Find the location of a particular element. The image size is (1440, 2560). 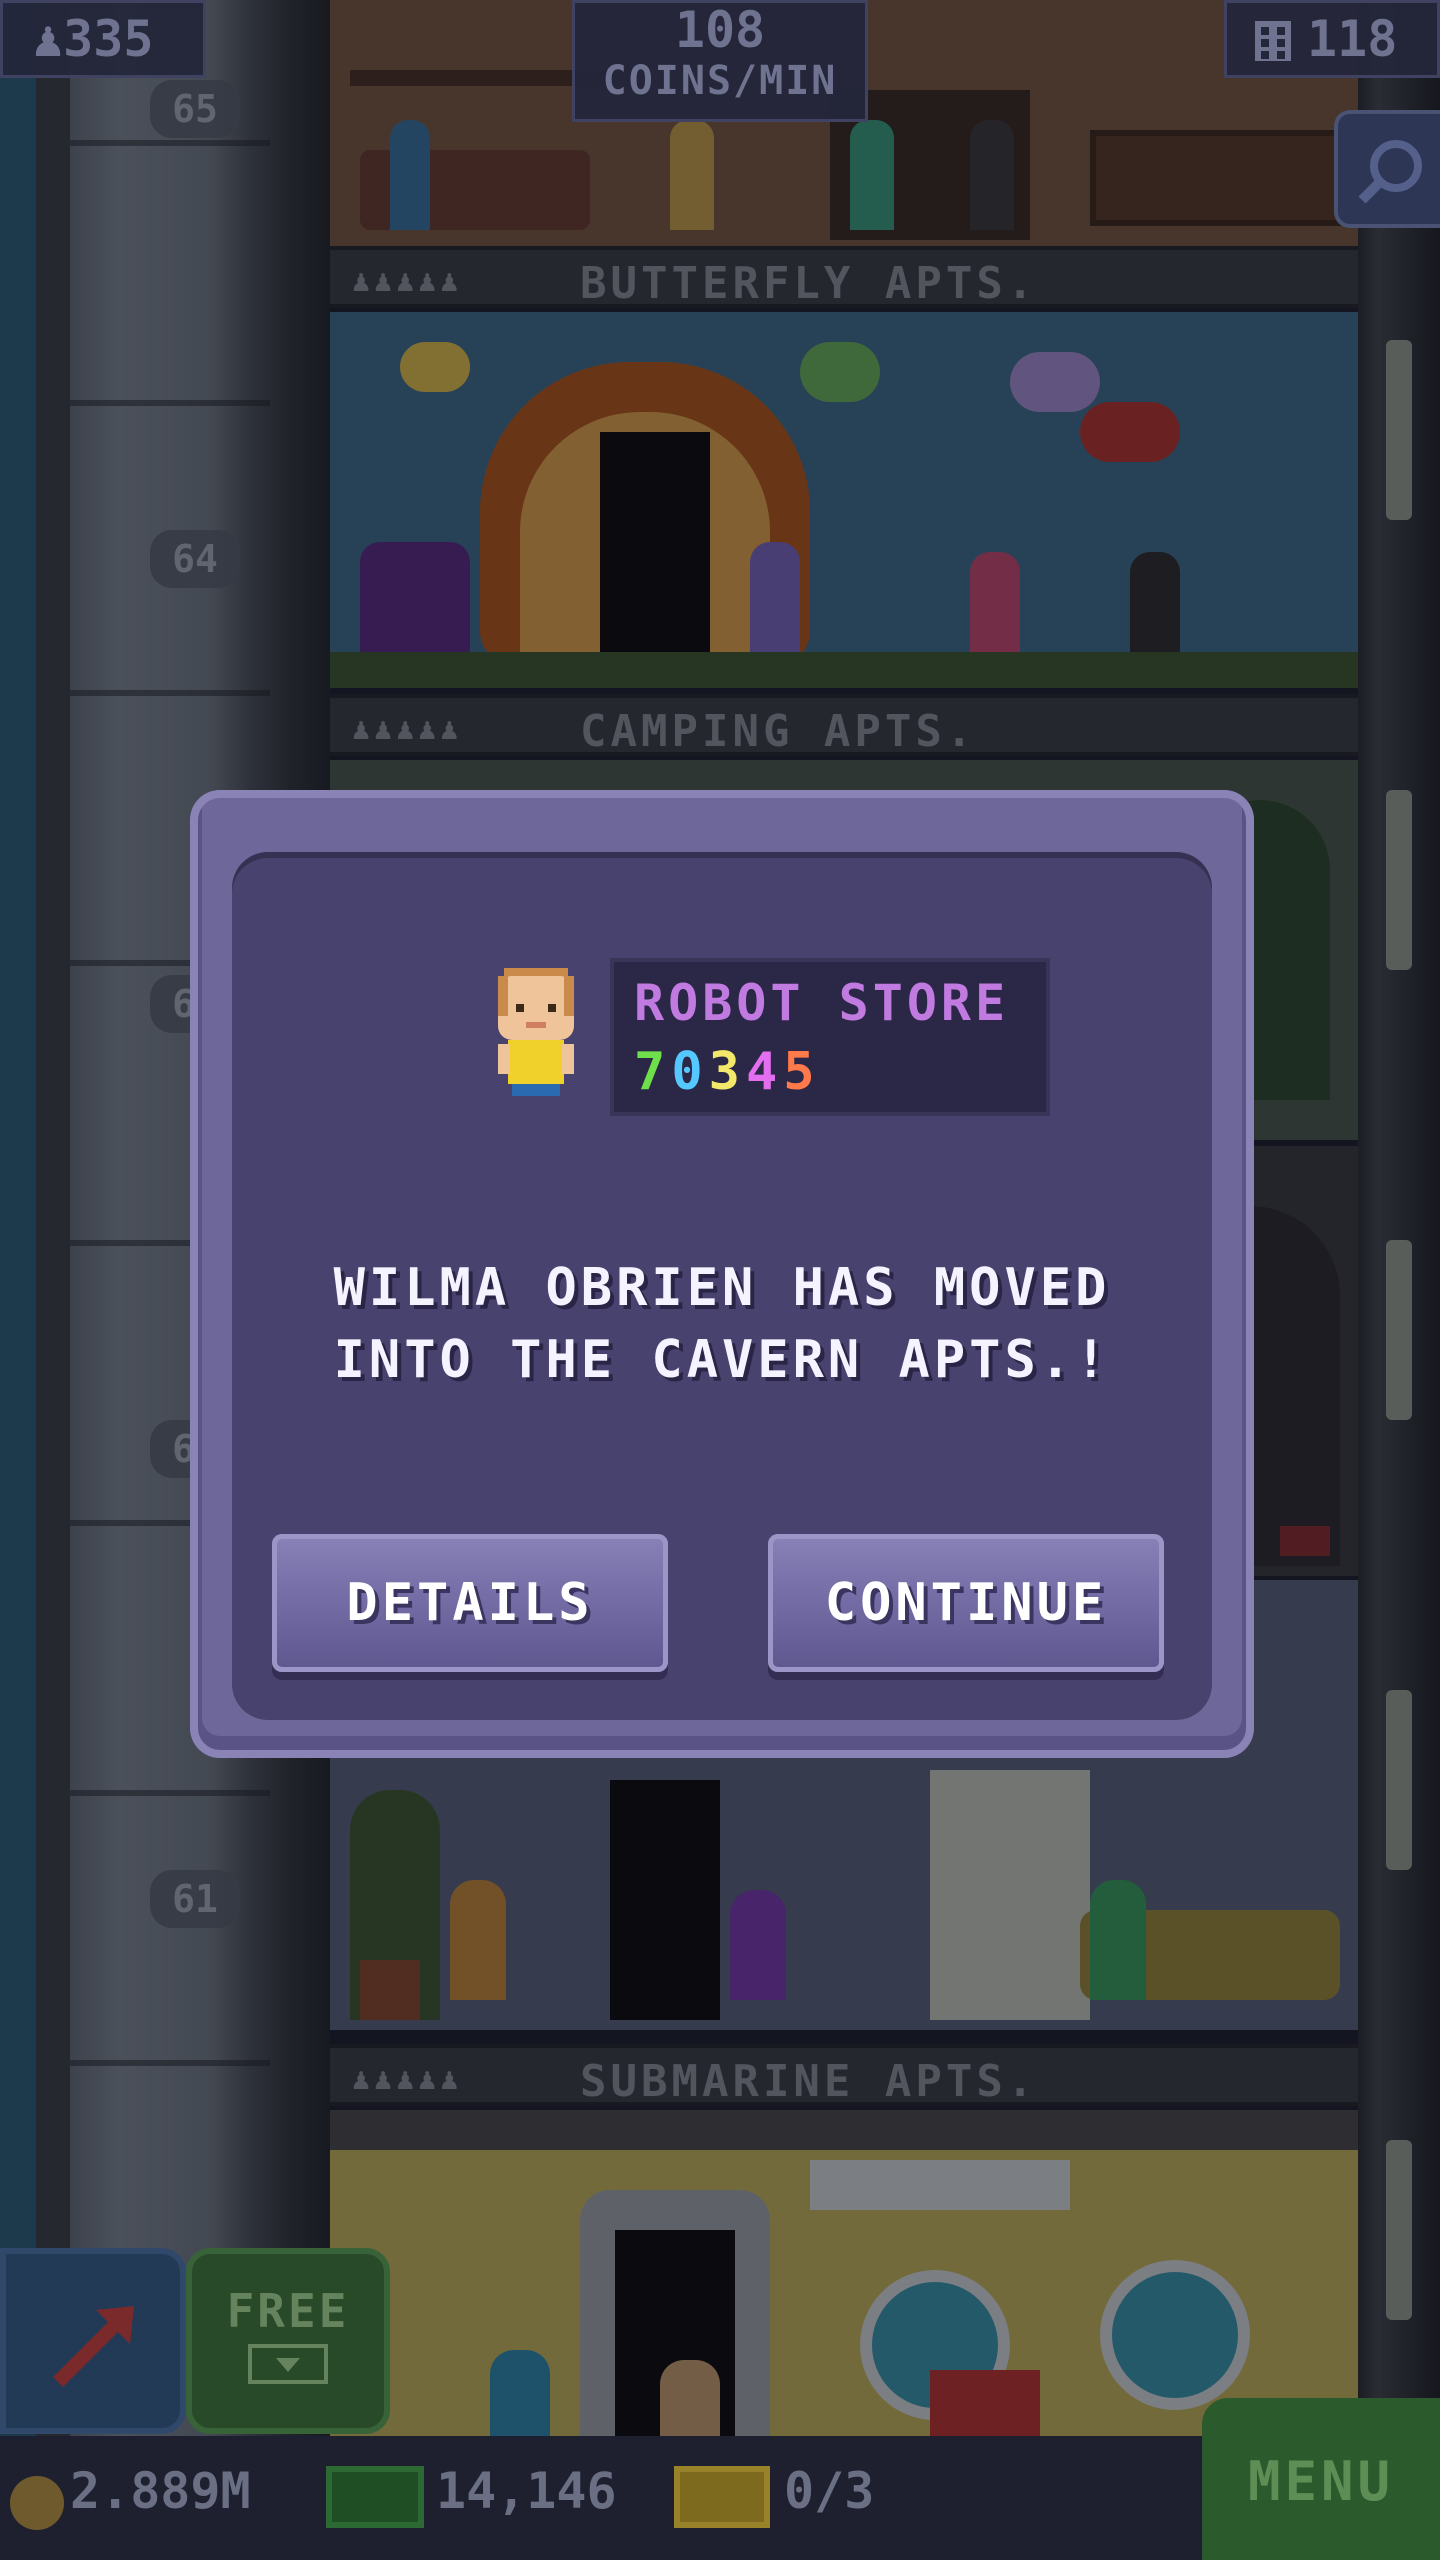

free-bux-button: FREE is located at coordinates (288, 2341).